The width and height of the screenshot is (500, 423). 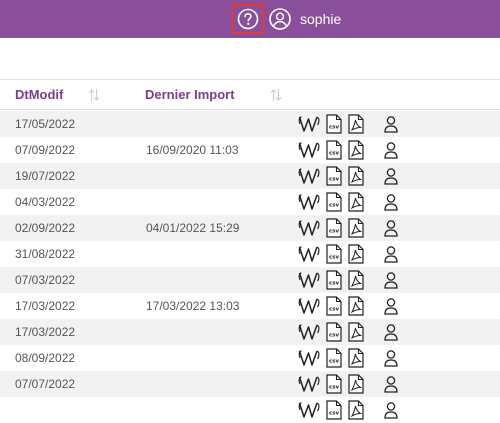 I want to click on table-row: 19/07/2022 csv, so click(x=250, y=176).